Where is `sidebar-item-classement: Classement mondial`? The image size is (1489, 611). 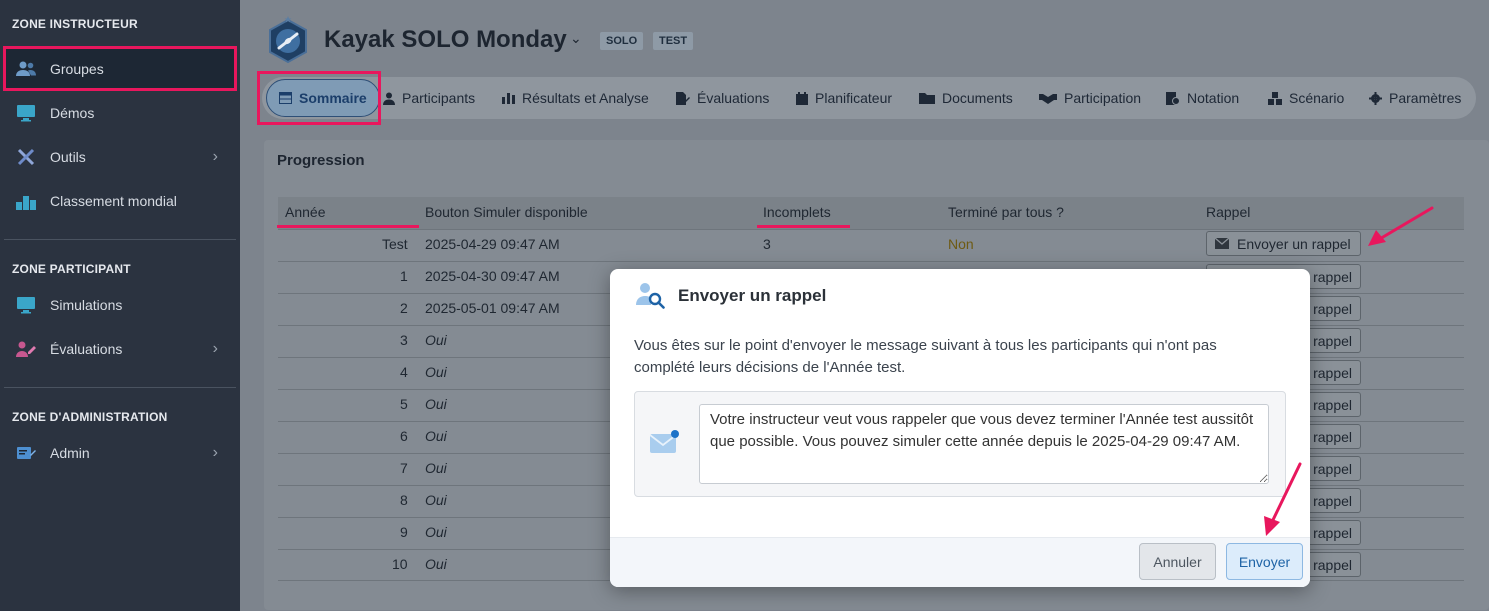 sidebar-item-classement: Classement mondial is located at coordinates (120, 201).